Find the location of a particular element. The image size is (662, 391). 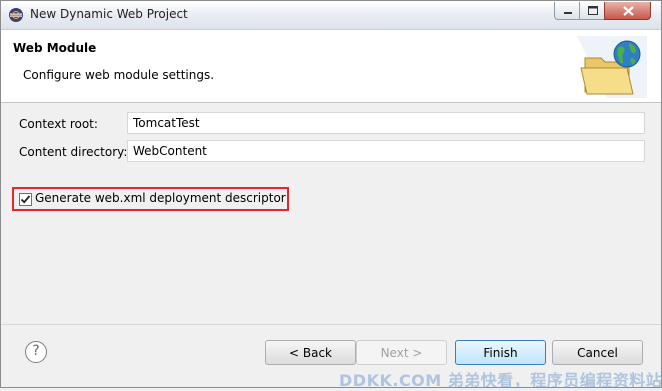

content-directory-input is located at coordinates (386, 151).